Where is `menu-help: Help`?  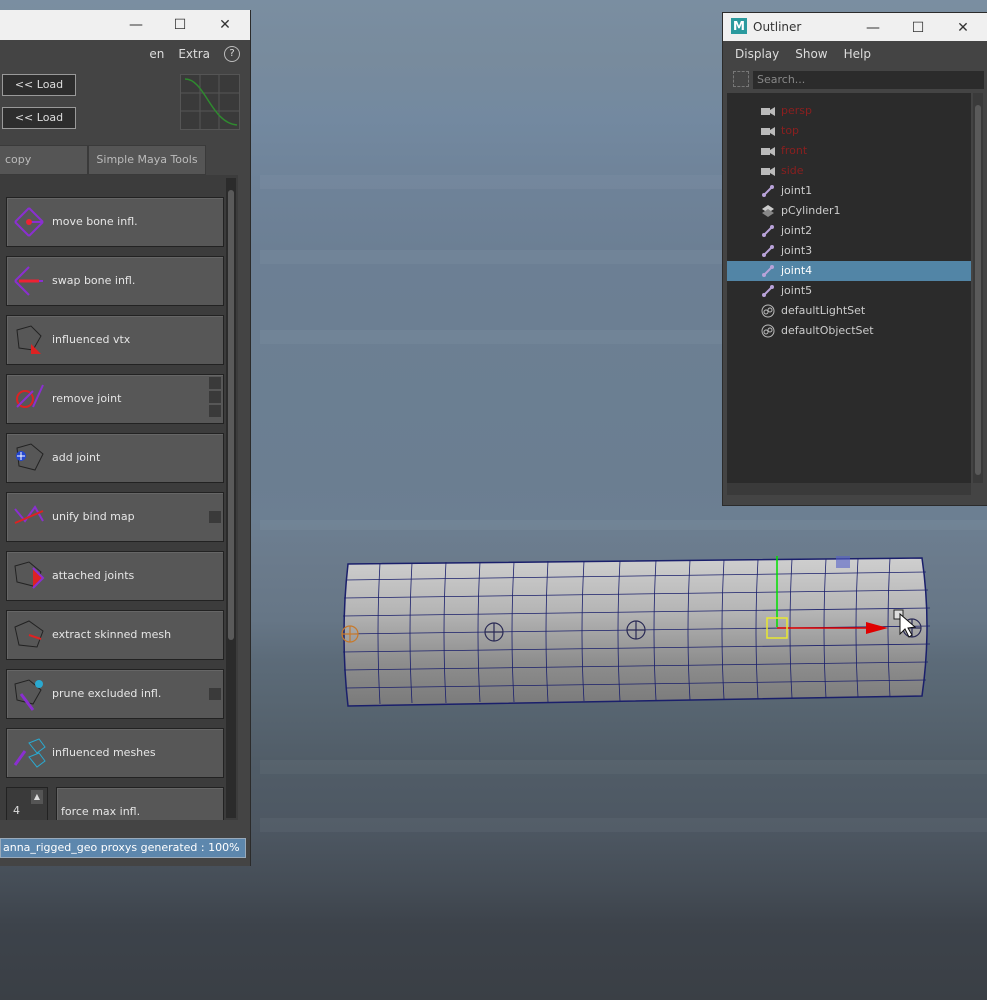 menu-help: Help is located at coordinates (857, 54).